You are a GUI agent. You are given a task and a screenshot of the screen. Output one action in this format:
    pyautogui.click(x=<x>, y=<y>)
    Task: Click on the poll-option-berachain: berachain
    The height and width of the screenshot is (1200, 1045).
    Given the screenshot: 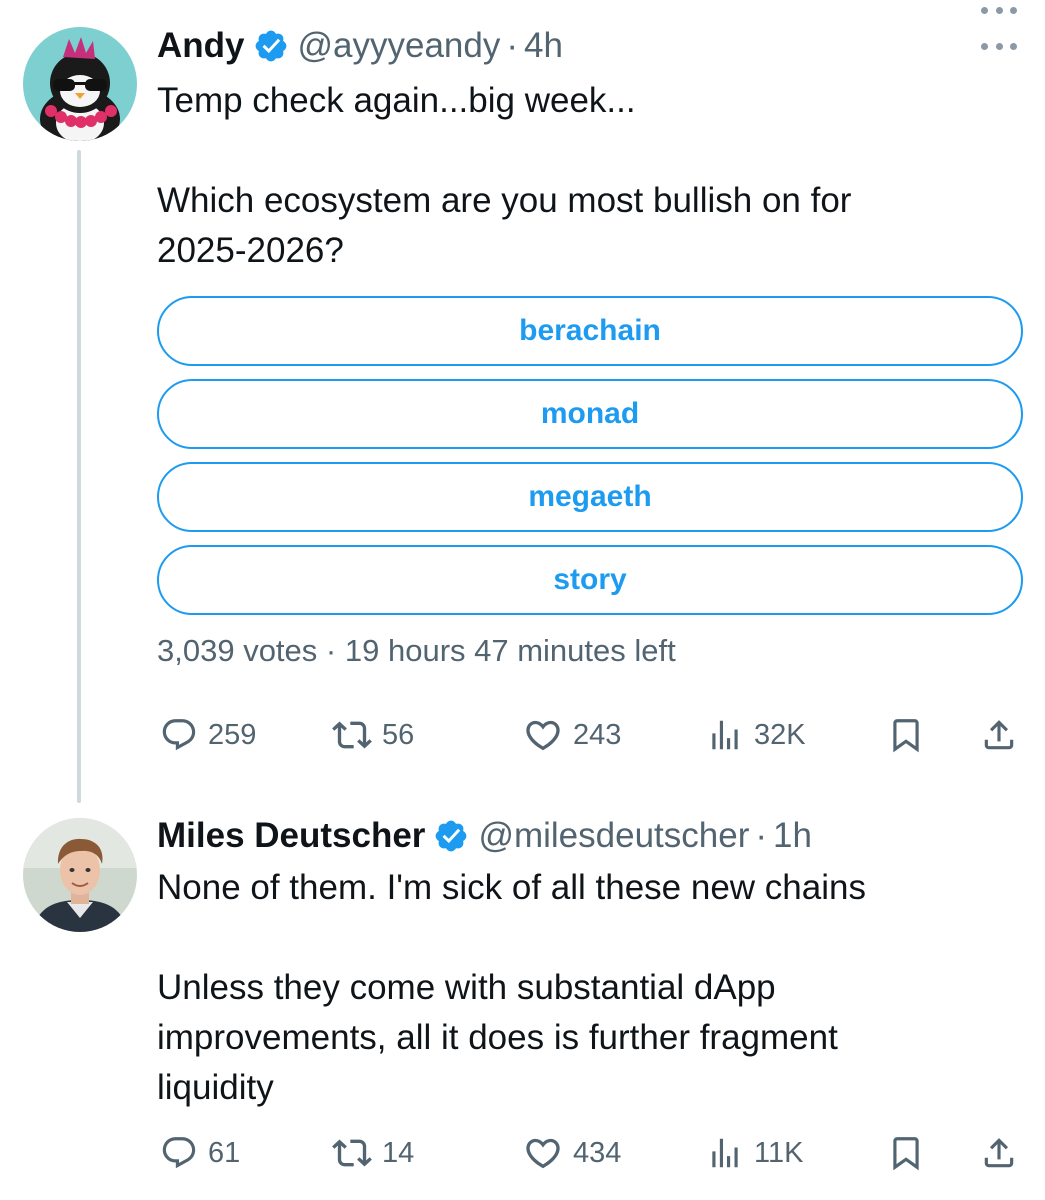 What is the action you would take?
    pyautogui.click(x=590, y=331)
    